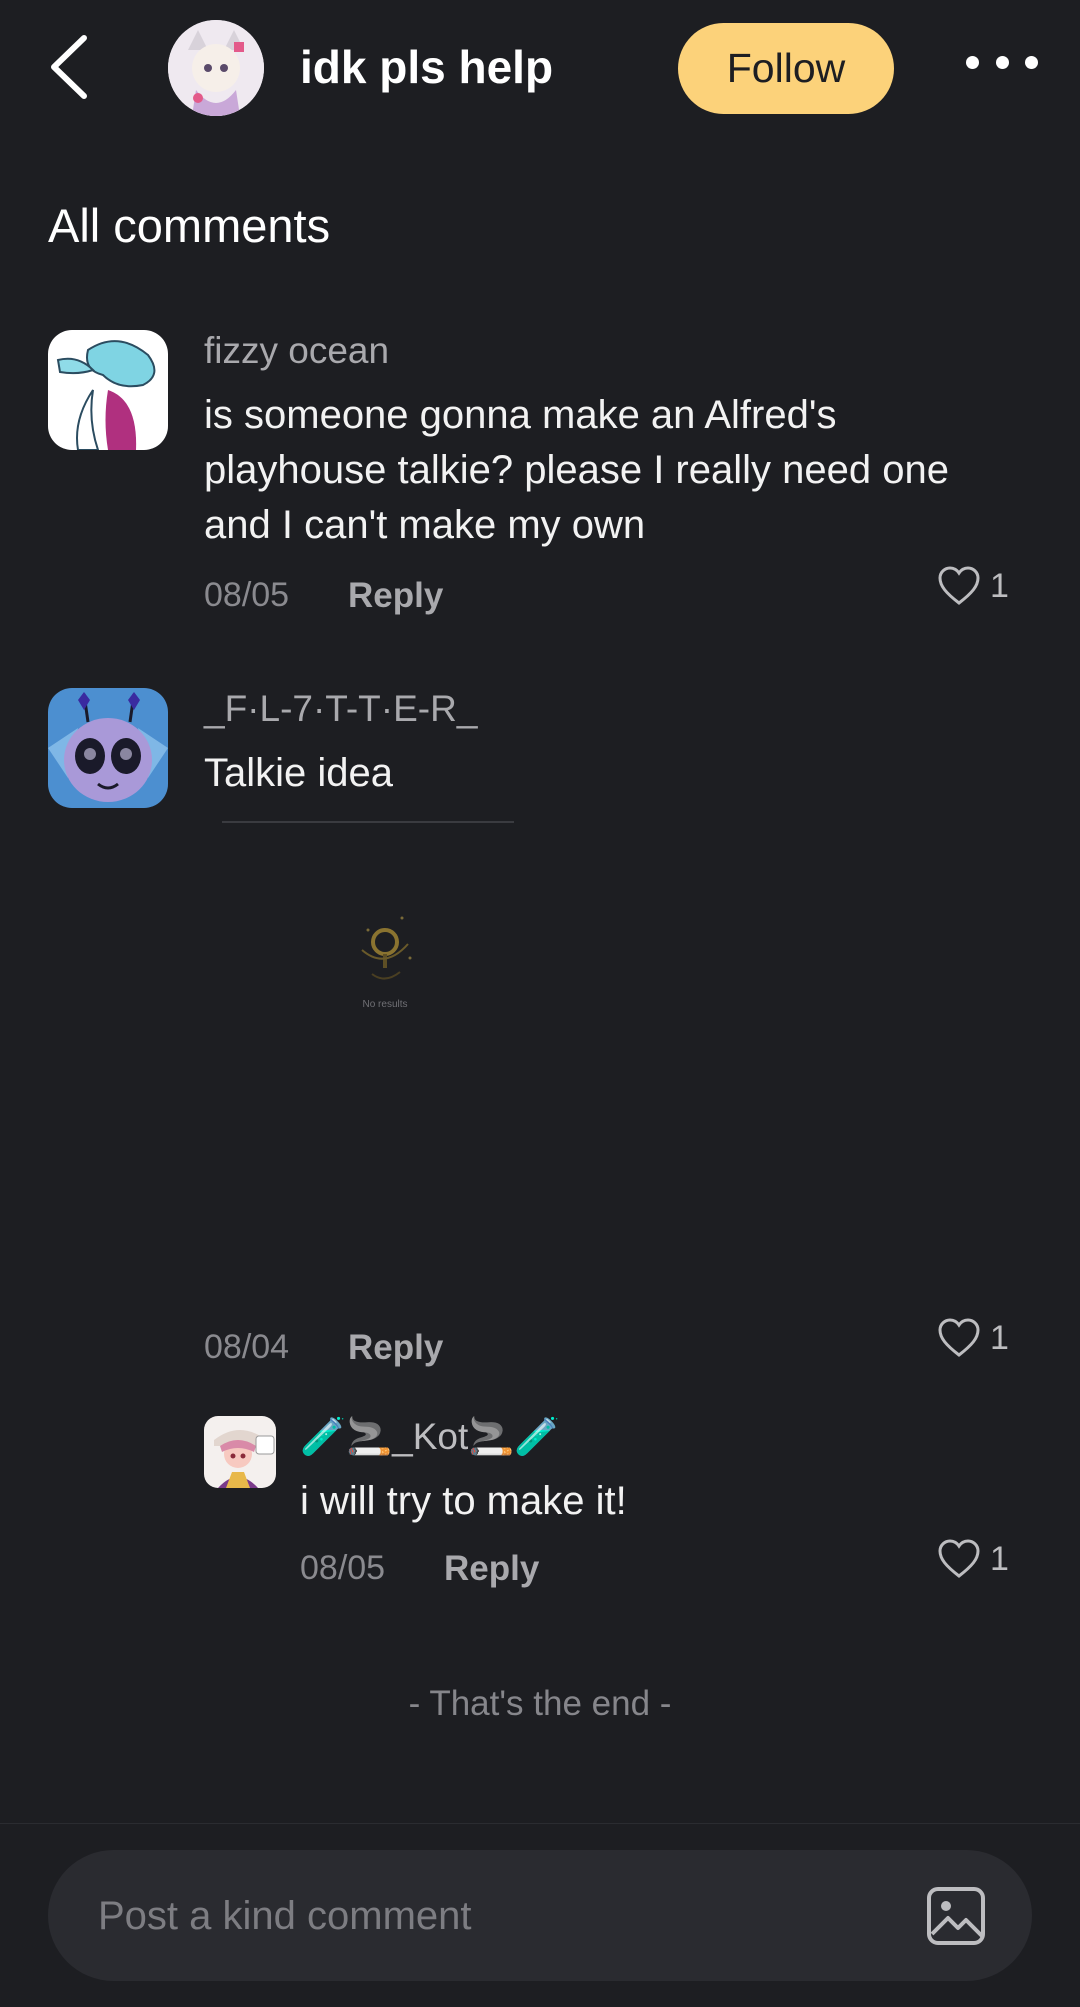 The image size is (1080, 2007). Describe the element at coordinates (498, 1916) in the screenshot. I see `comment-input` at that location.